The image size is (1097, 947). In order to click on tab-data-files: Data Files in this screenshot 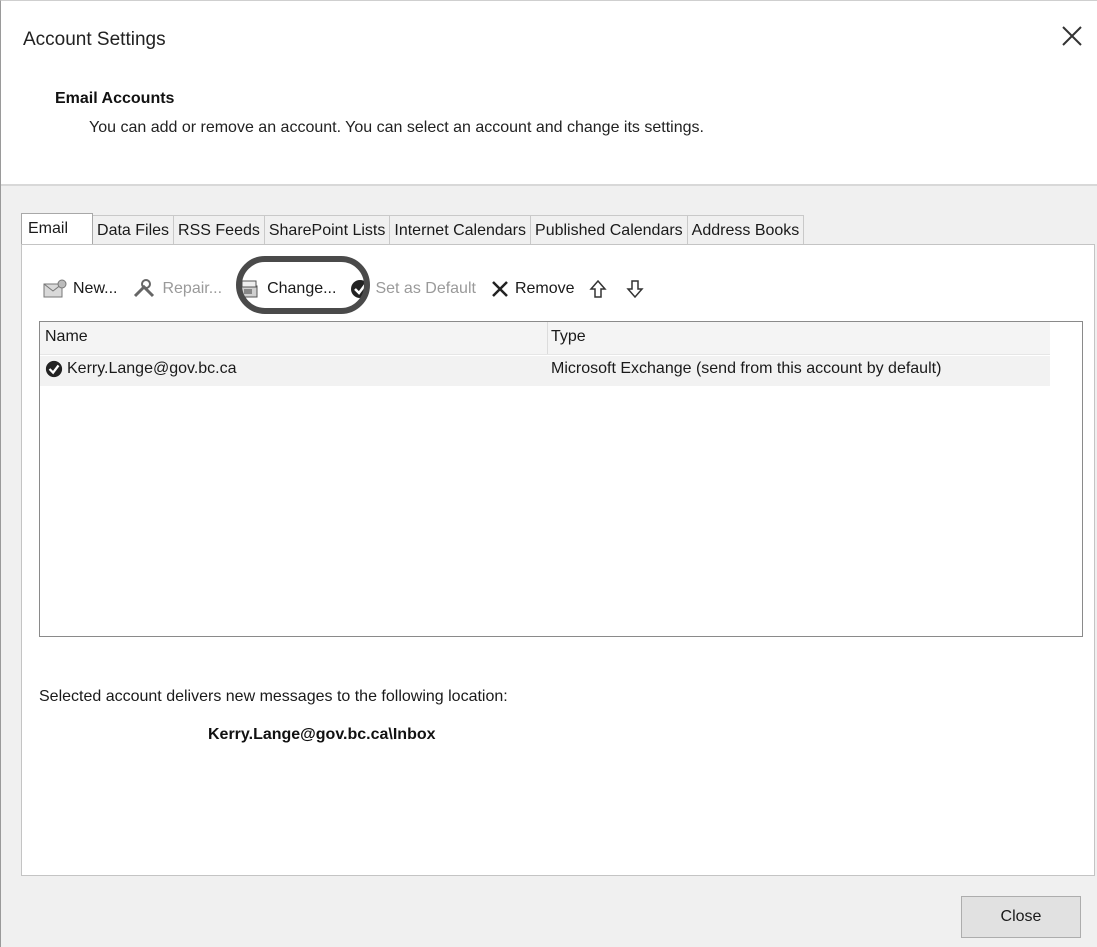, I will do `click(133, 229)`.